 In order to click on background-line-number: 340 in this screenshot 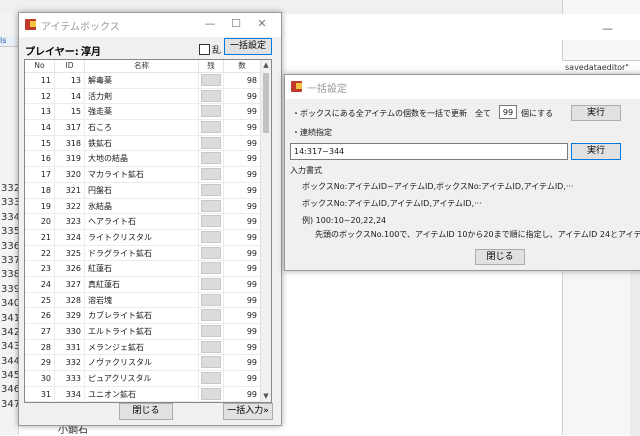, I will do `click(11, 304)`.